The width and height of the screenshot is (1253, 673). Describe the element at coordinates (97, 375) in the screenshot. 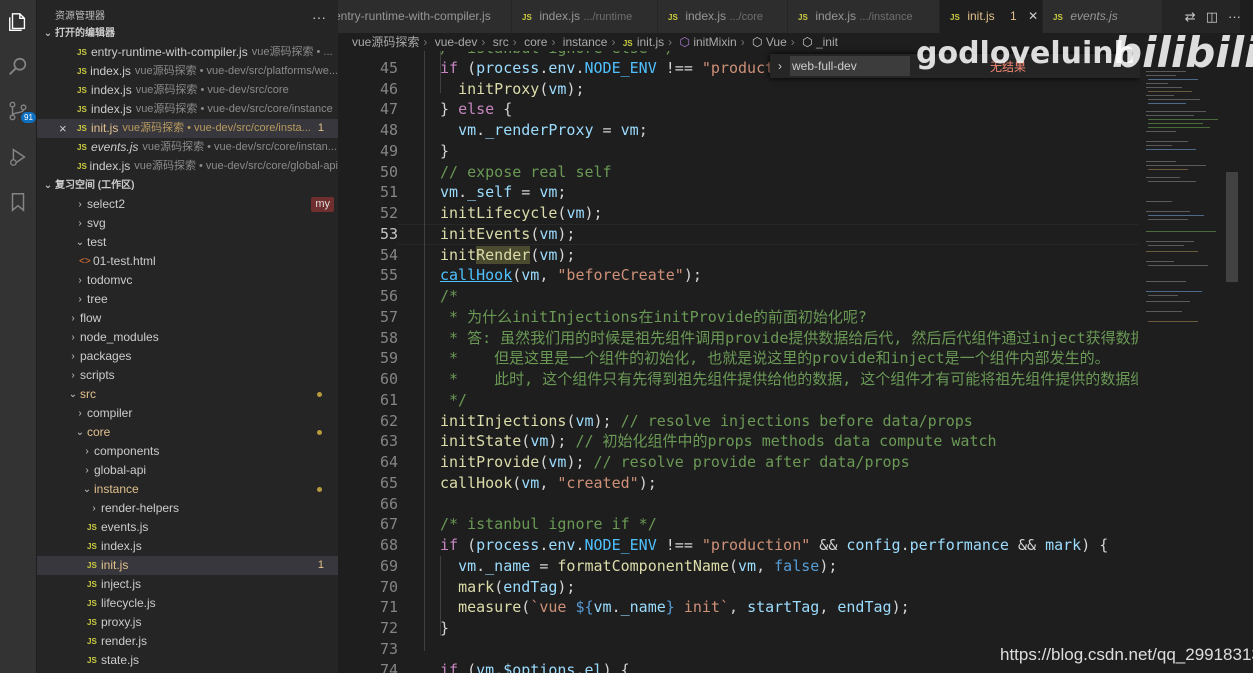

I see `folder-name: scripts` at that location.